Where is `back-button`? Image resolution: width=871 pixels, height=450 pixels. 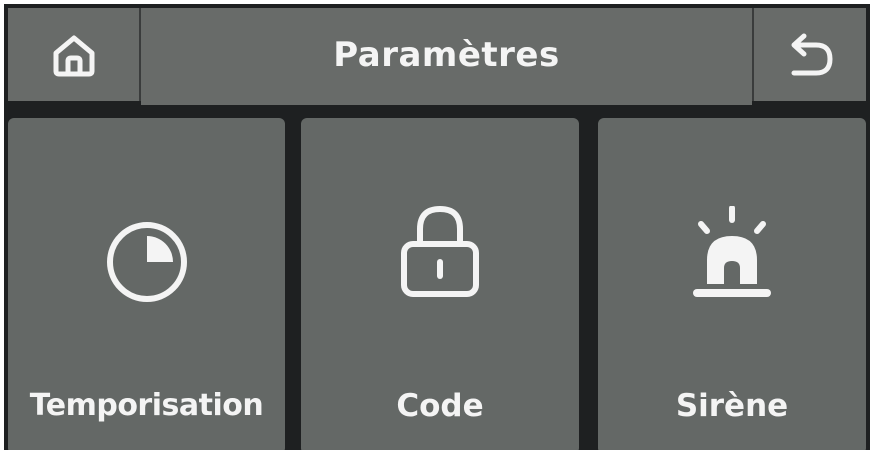 back-button is located at coordinates (809, 54).